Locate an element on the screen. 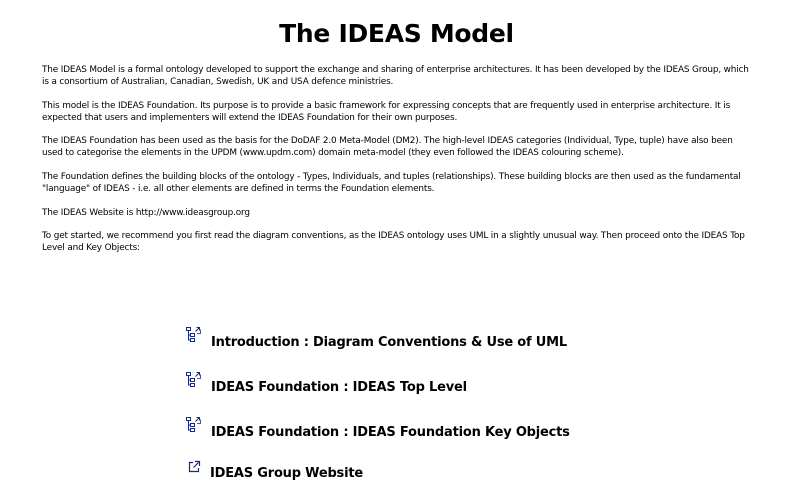  diagram-link-top-level: IDEAS Foundation : IDEAS Top Level is located at coordinates (326, 380).